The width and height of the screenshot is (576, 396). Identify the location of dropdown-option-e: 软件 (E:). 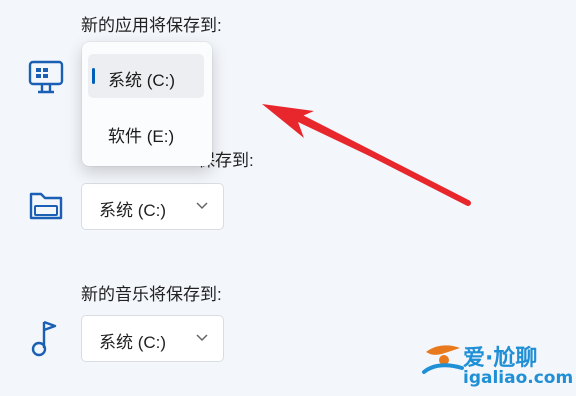
(146, 132).